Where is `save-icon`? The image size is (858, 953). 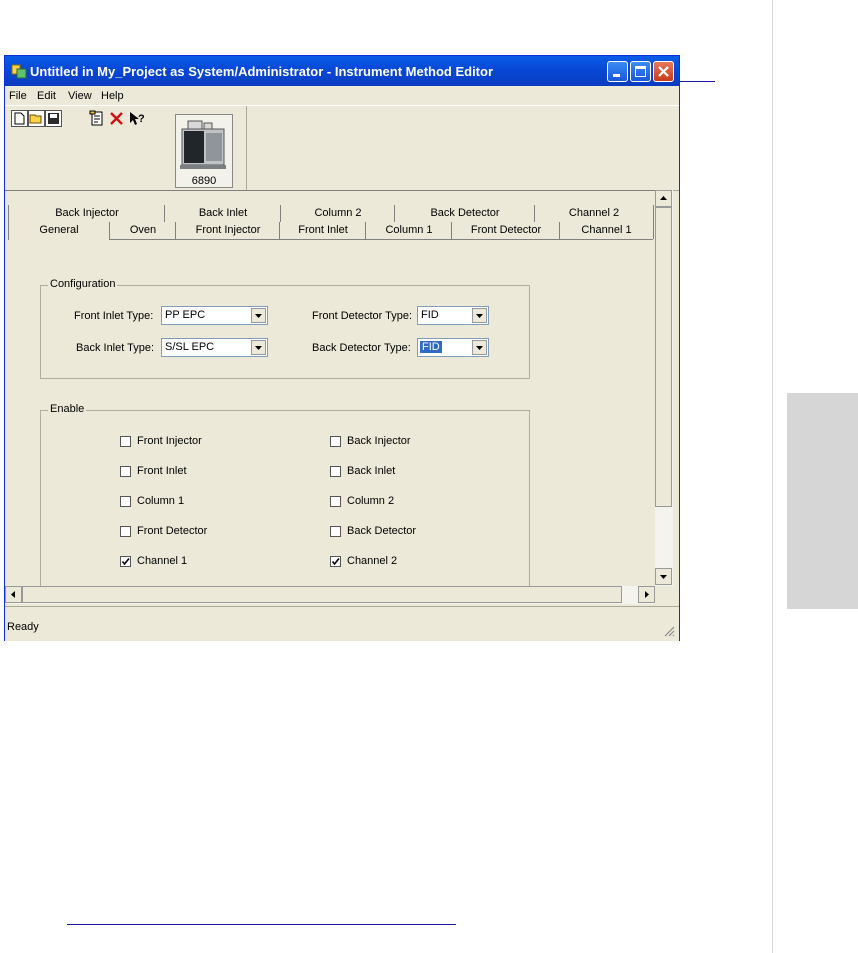
save-icon is located at coordinates (53, 118).